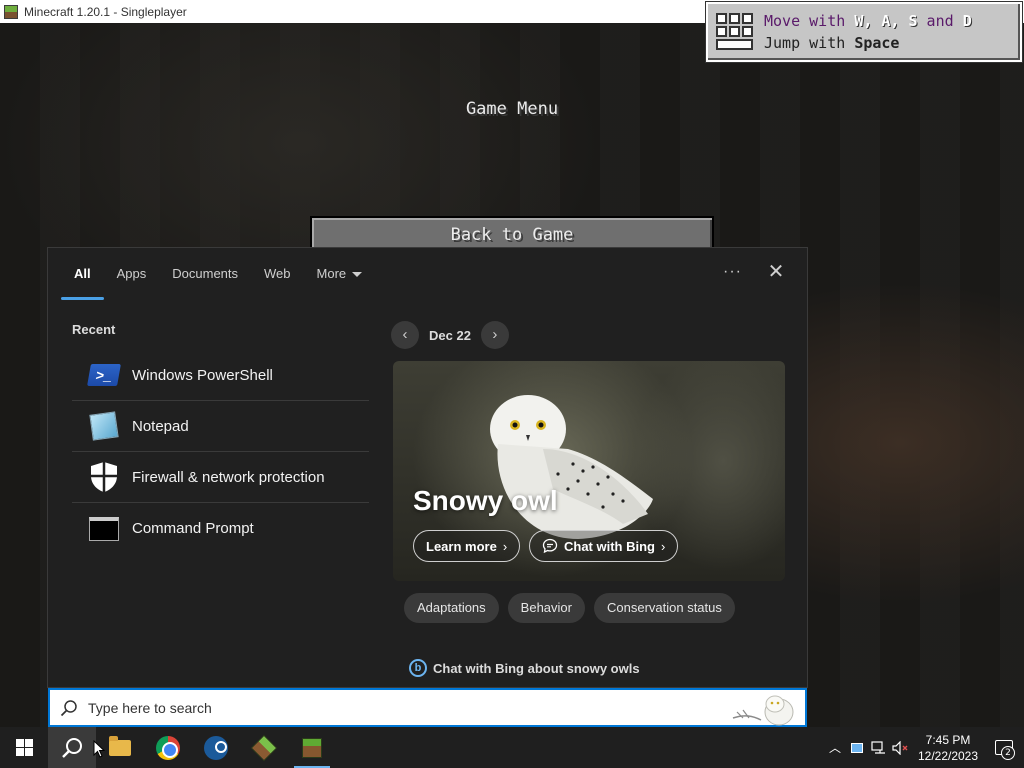 The width and height of the screenshot is (1024, 768). I want to click on start-button, so click(24, 747).